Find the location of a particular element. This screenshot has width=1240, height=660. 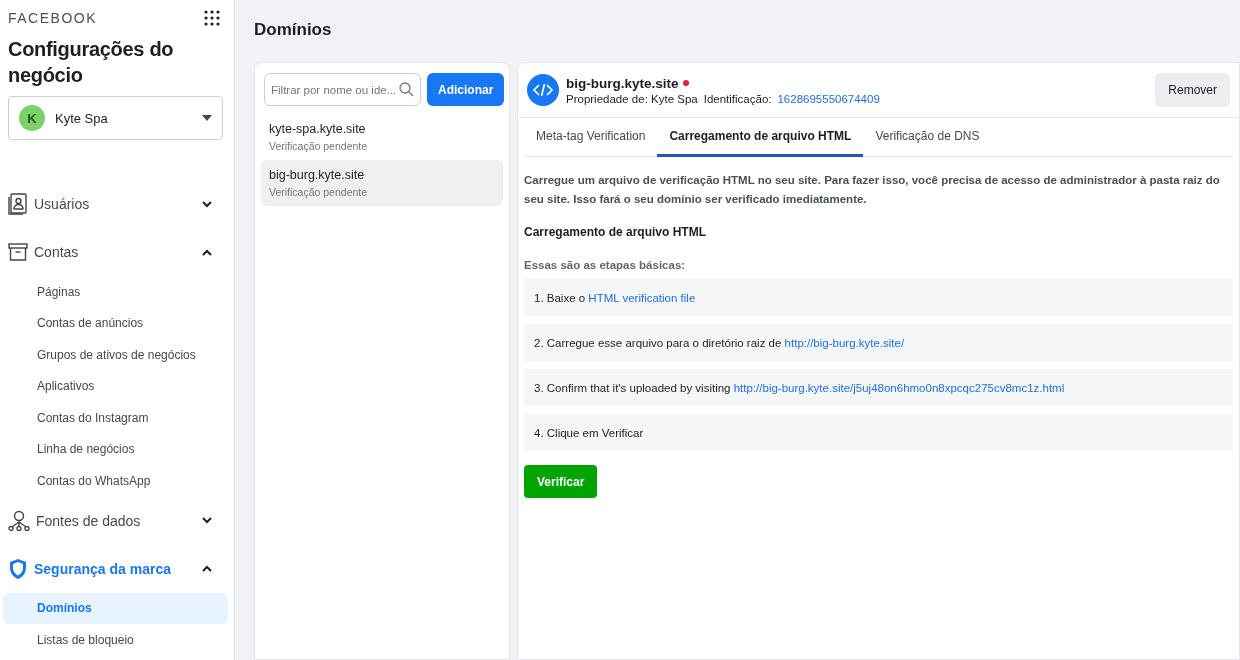

network-nodes-icon is located at coordinates (19, 520).